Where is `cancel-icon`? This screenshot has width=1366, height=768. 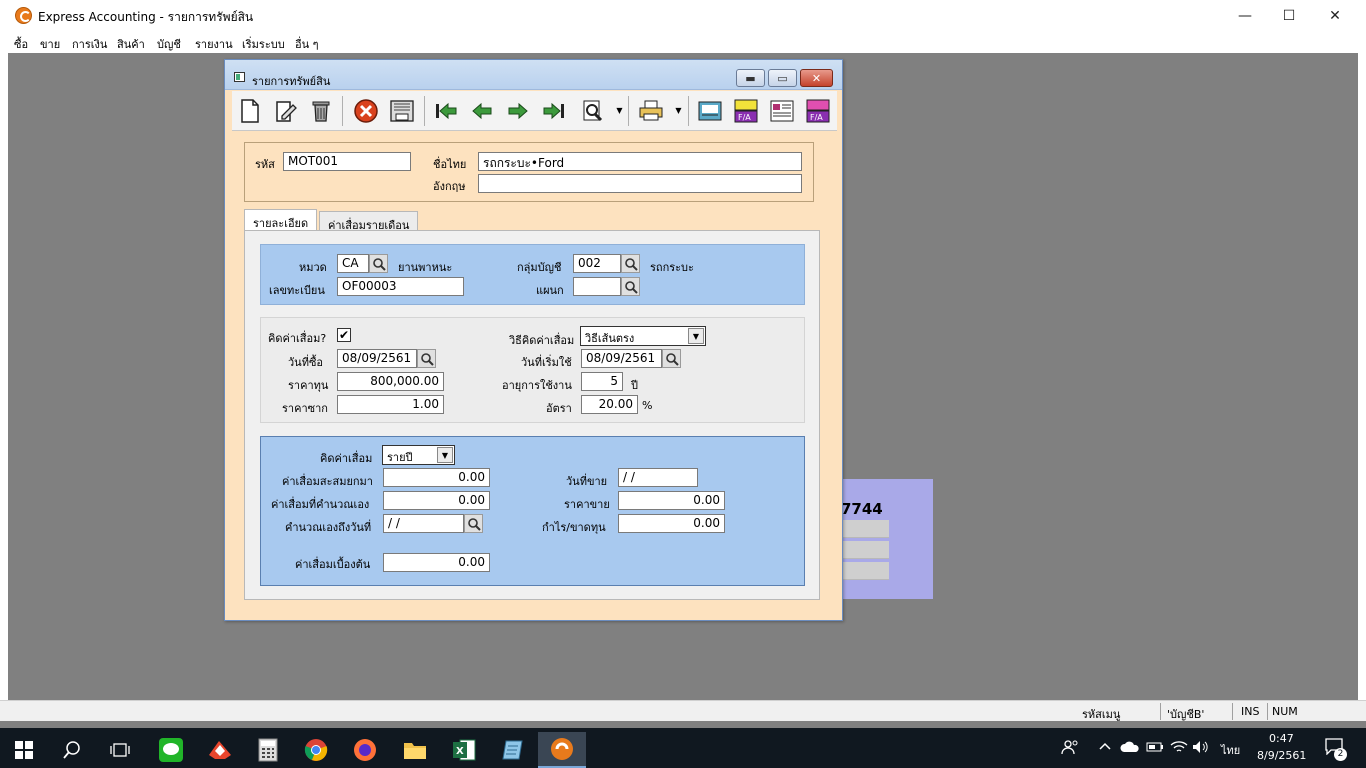 cancel-icon is located at coordinates (366, 111).